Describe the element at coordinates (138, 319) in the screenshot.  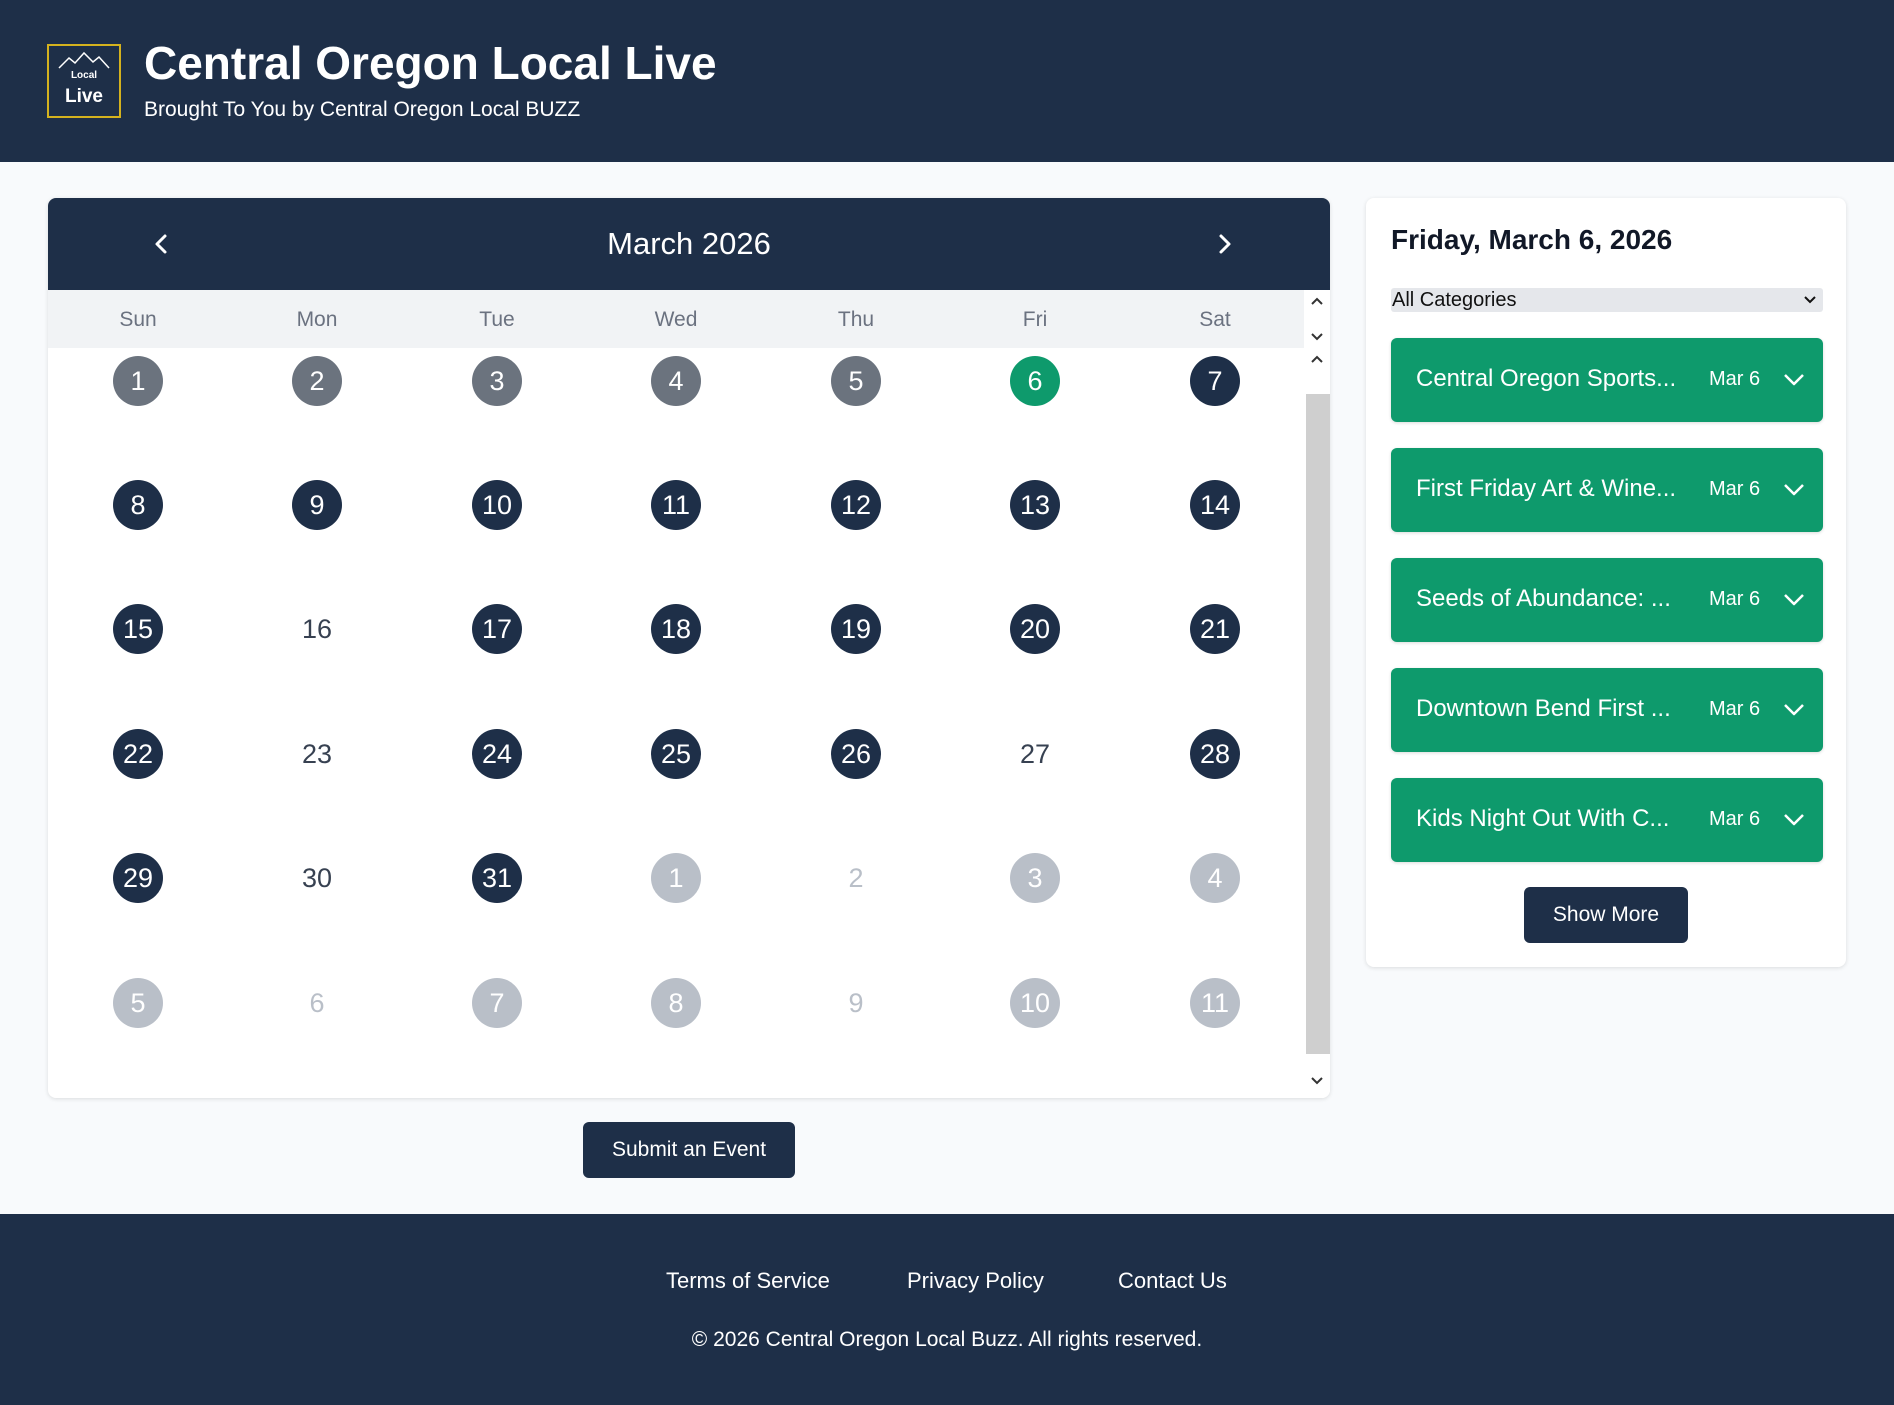
I see `weekday-label: Sun` at that location.